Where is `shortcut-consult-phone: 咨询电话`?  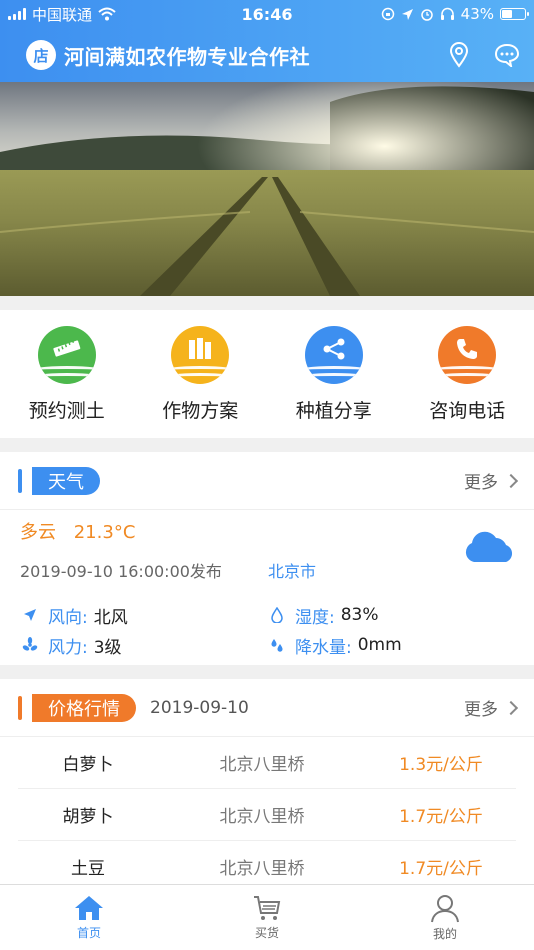 shortcut-consult-phone: 咨询电话 is located at coordinates (467, 374).